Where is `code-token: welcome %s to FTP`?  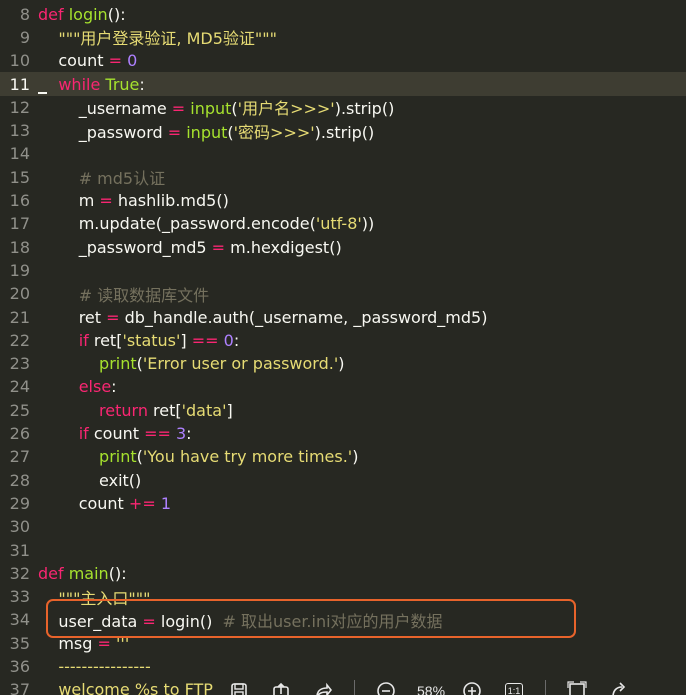
code-token: welcome %s to FTP is located at coordinates (125, 687).